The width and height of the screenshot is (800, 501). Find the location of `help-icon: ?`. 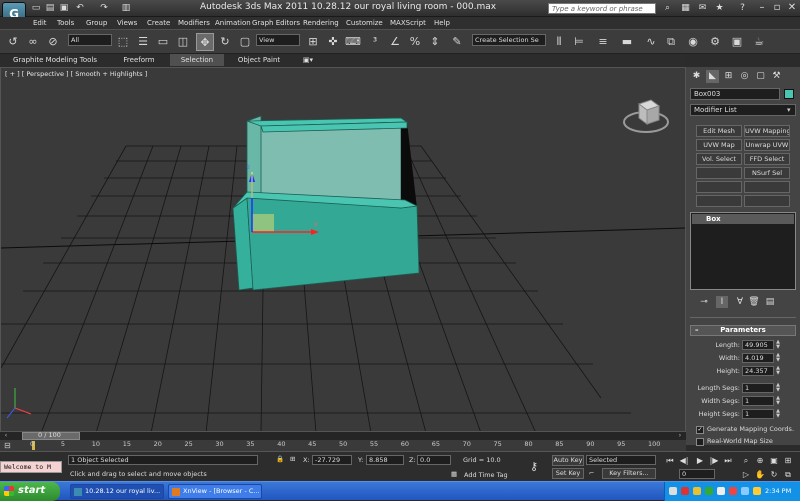

help-icon: ? is located at coordinates (742, 8).